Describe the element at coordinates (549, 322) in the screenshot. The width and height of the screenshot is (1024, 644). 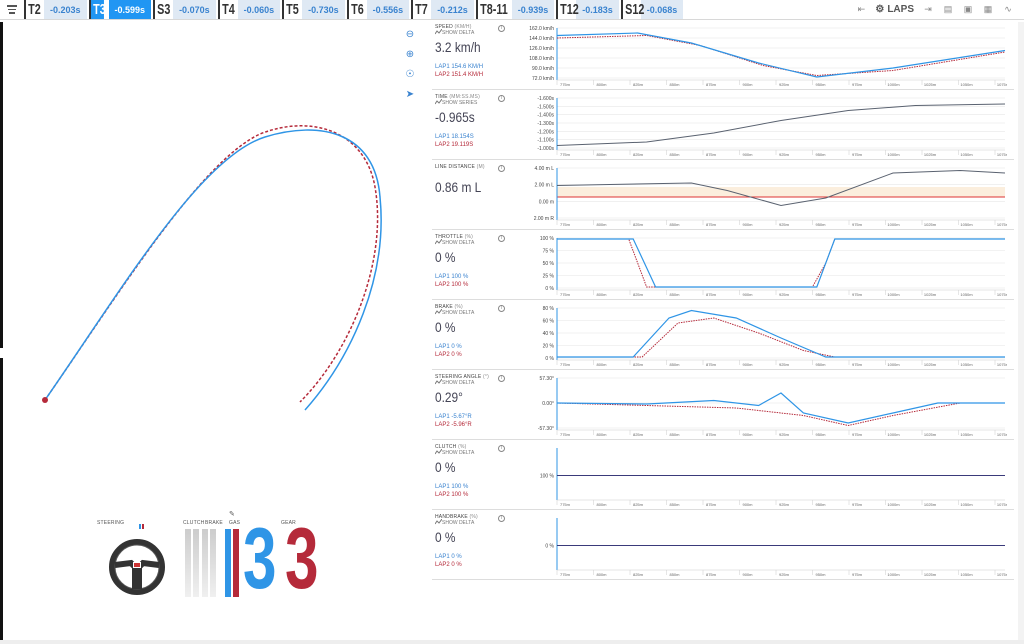
I see `y-tick-label: 60 %` at that location.